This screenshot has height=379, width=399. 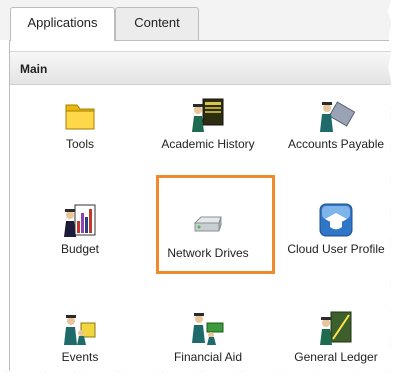 I want to click on app-general-ledger: General Ledger, so click(x=332, y=336).